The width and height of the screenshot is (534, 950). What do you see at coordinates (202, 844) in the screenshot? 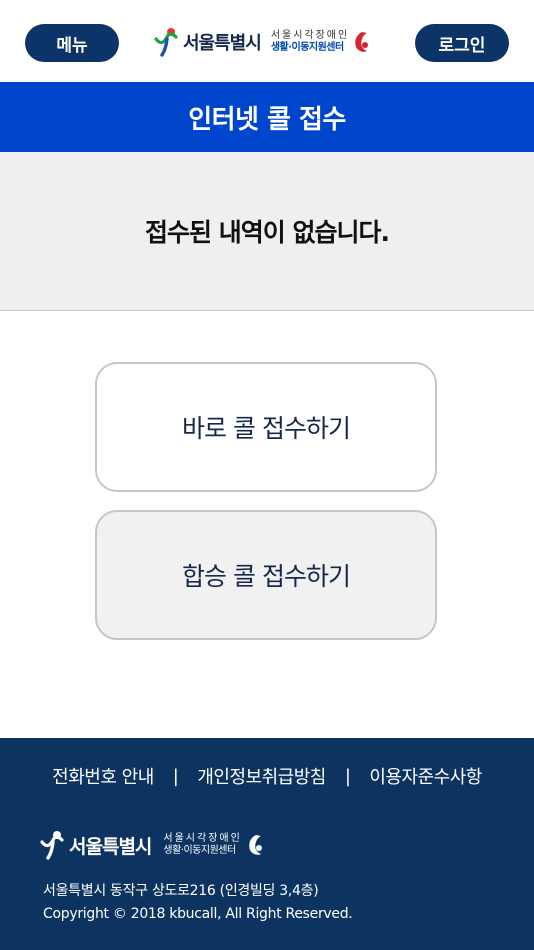
I see `footer-logo-center-name: 서울시각장애인 생활·이동지원센터` at bounding box center [202, 844].